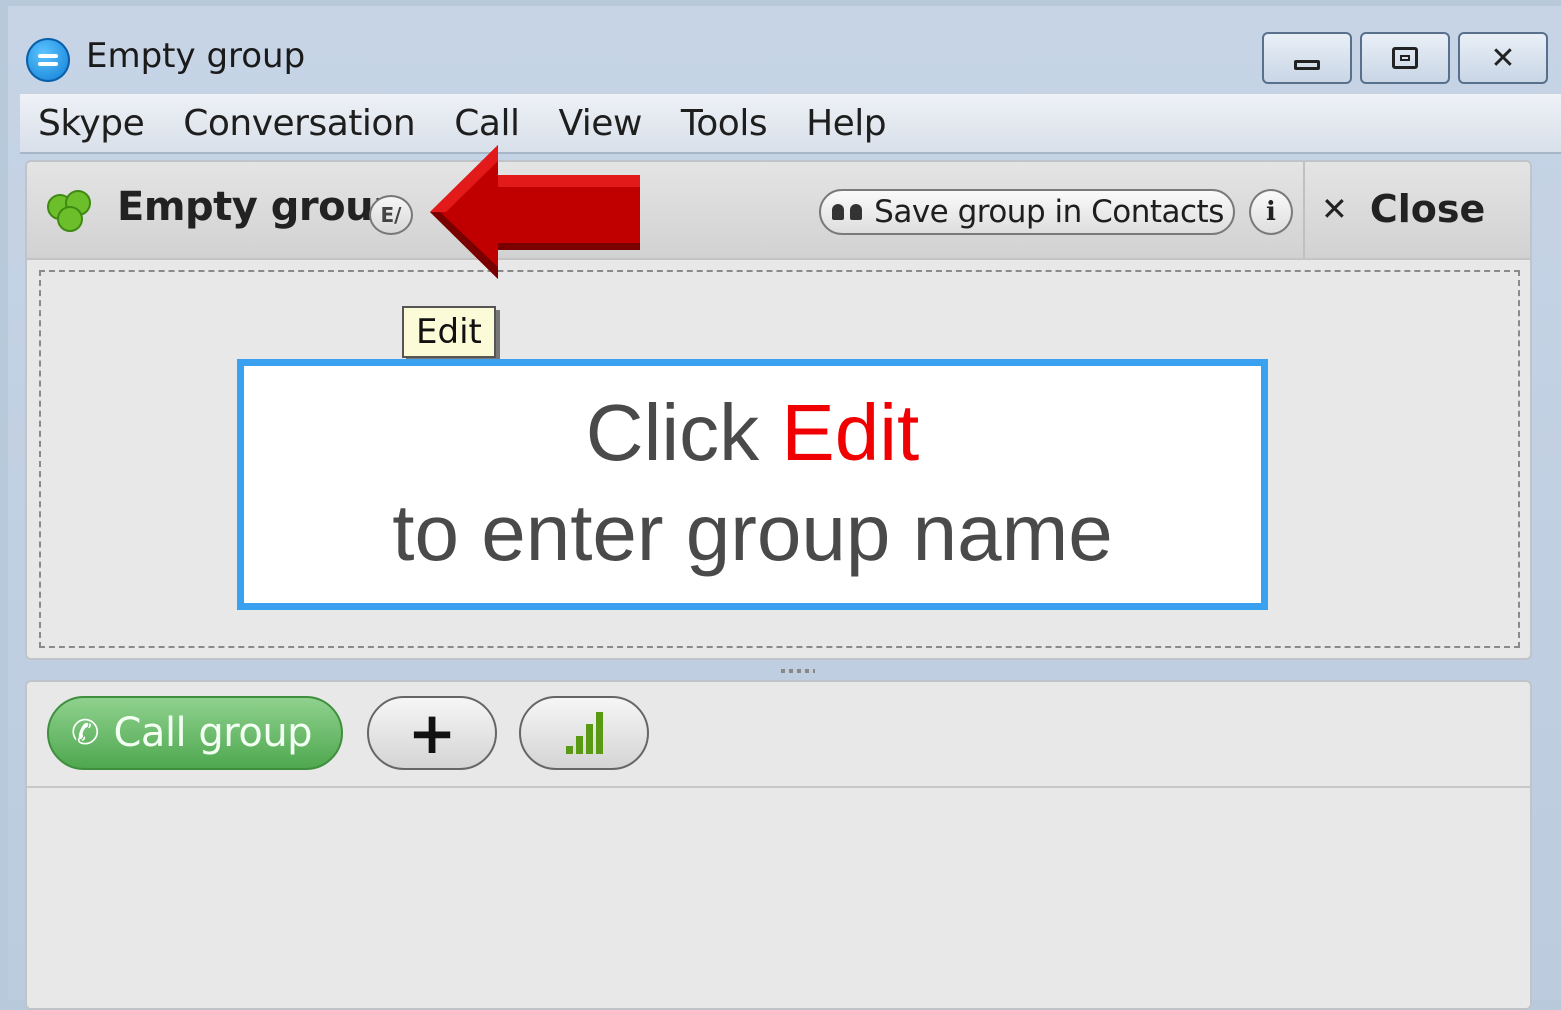 The image size is (1561, 1010). I want to click on menu-skype: Skype, so click(91, 123).